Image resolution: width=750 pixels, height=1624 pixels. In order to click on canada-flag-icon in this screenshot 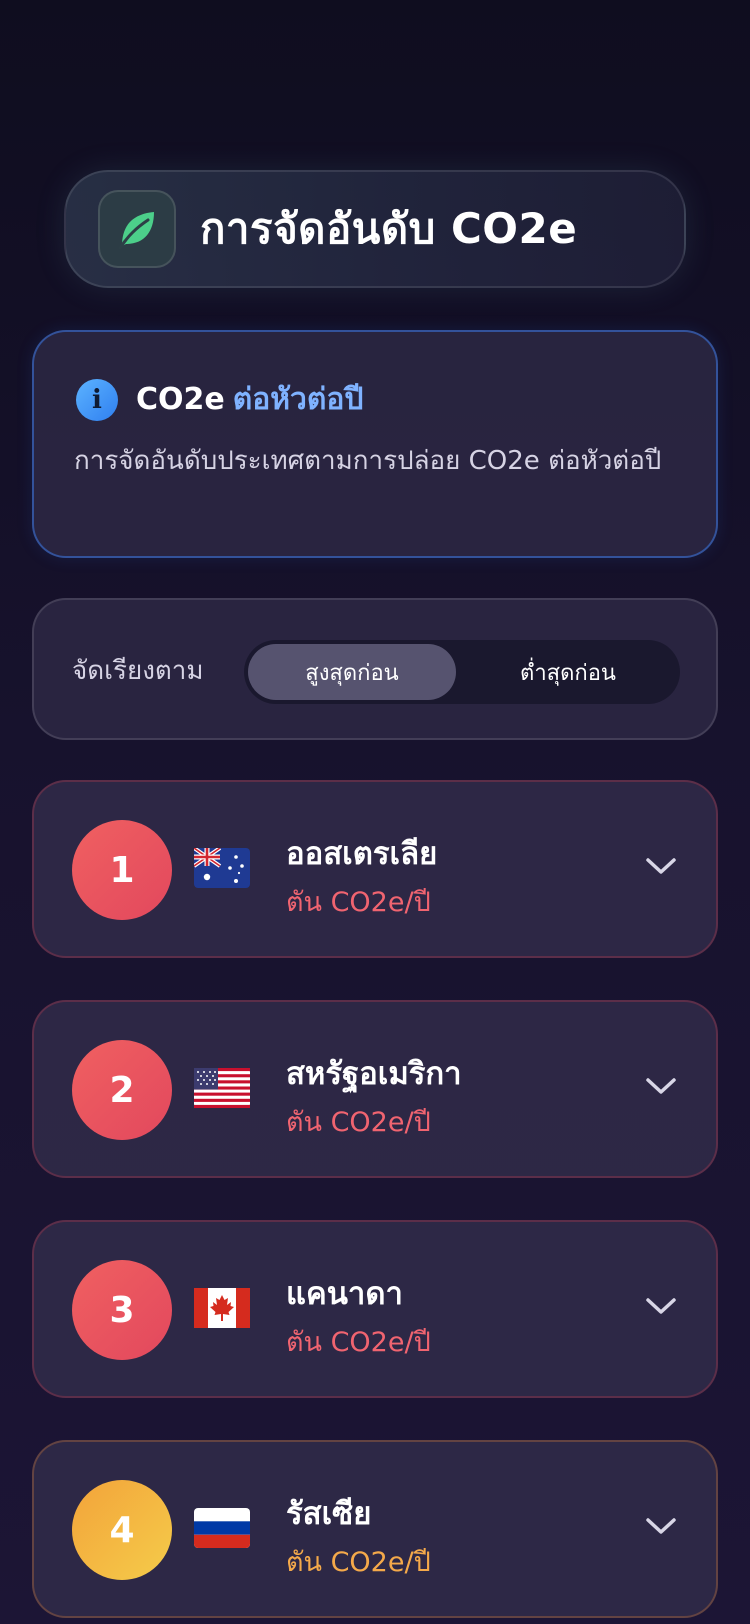, I will do `click(222, 1308)`.